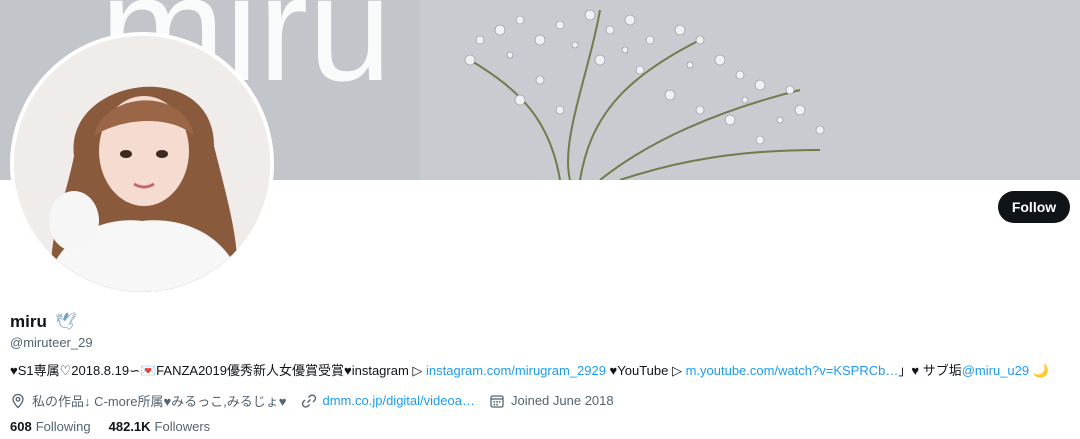  I want to click on joined-item: Joined June 2018, so click(551, 401).